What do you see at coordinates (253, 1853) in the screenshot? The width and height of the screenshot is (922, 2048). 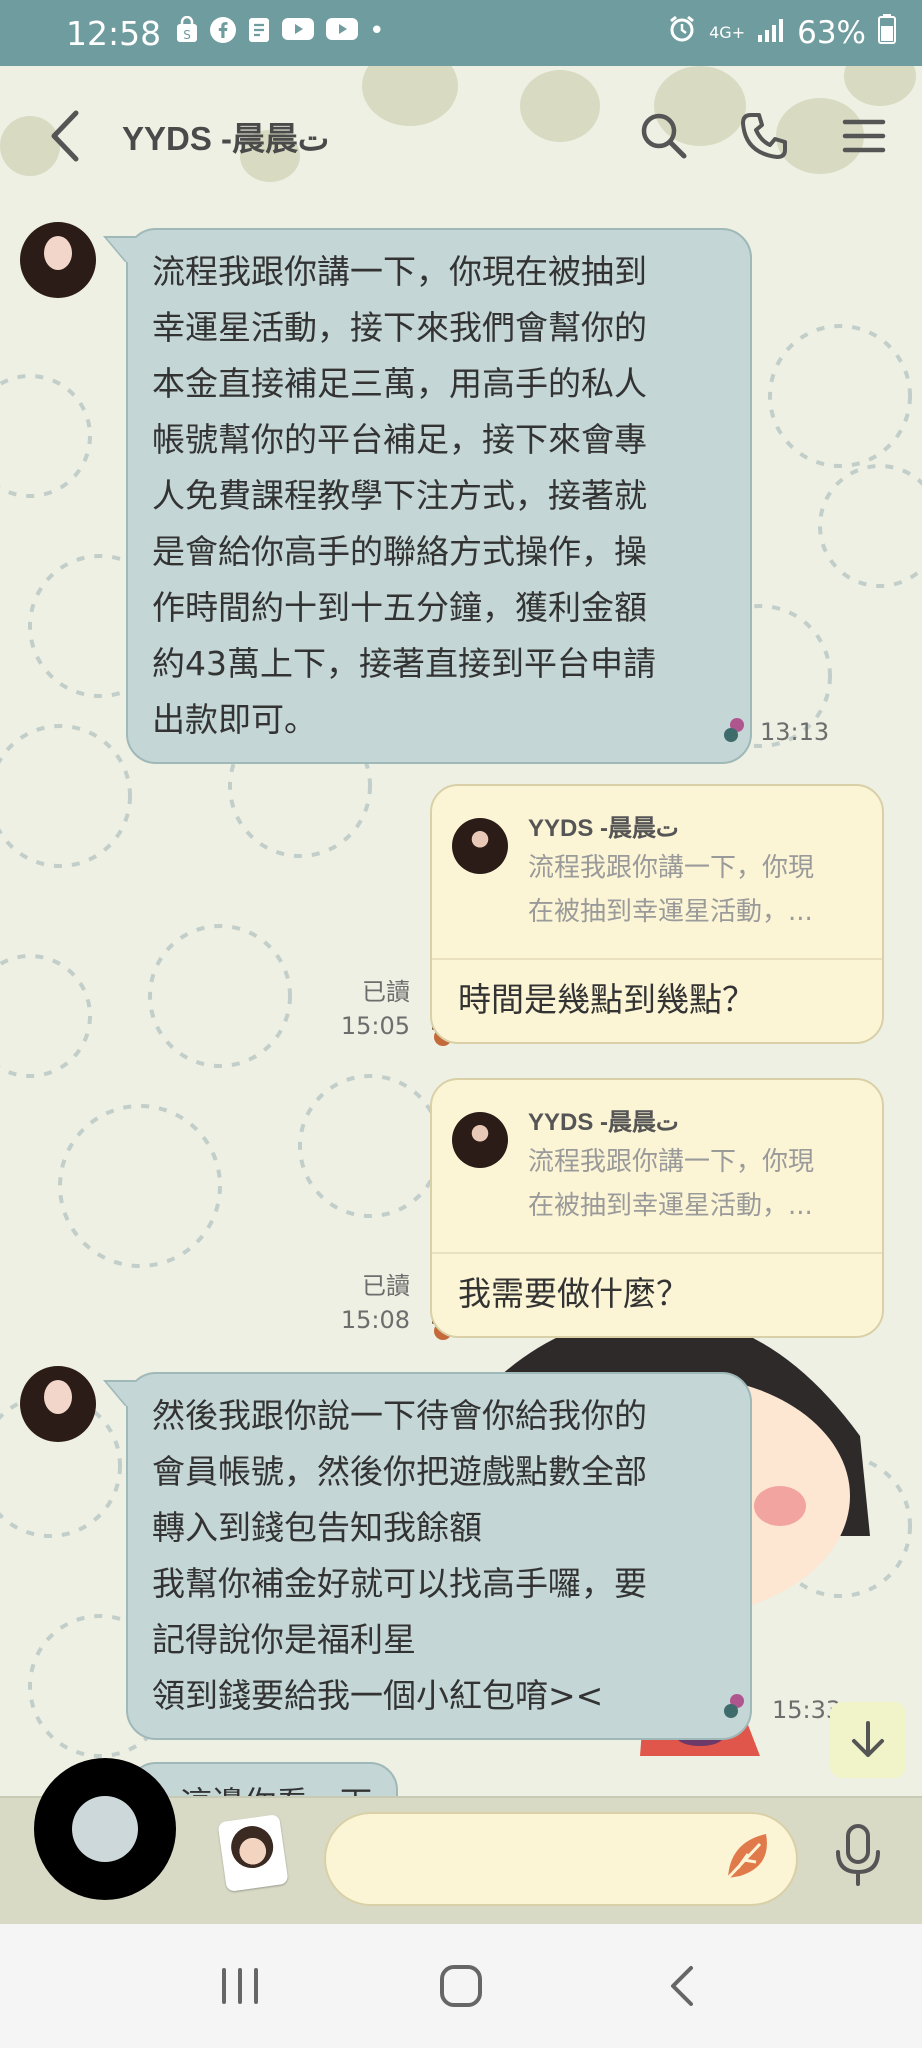 I see `sticker-button` at bounding box center [253, 1853].